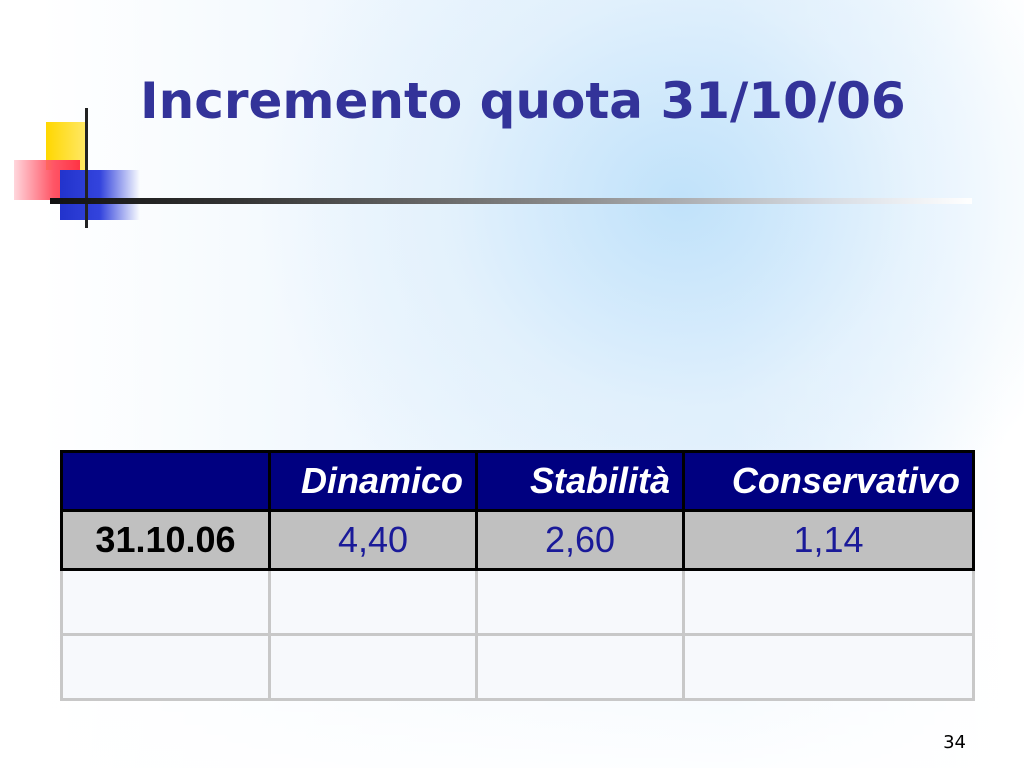  I want to click on slide-title: Incremento quota 31/10/06, so click(523, 101).